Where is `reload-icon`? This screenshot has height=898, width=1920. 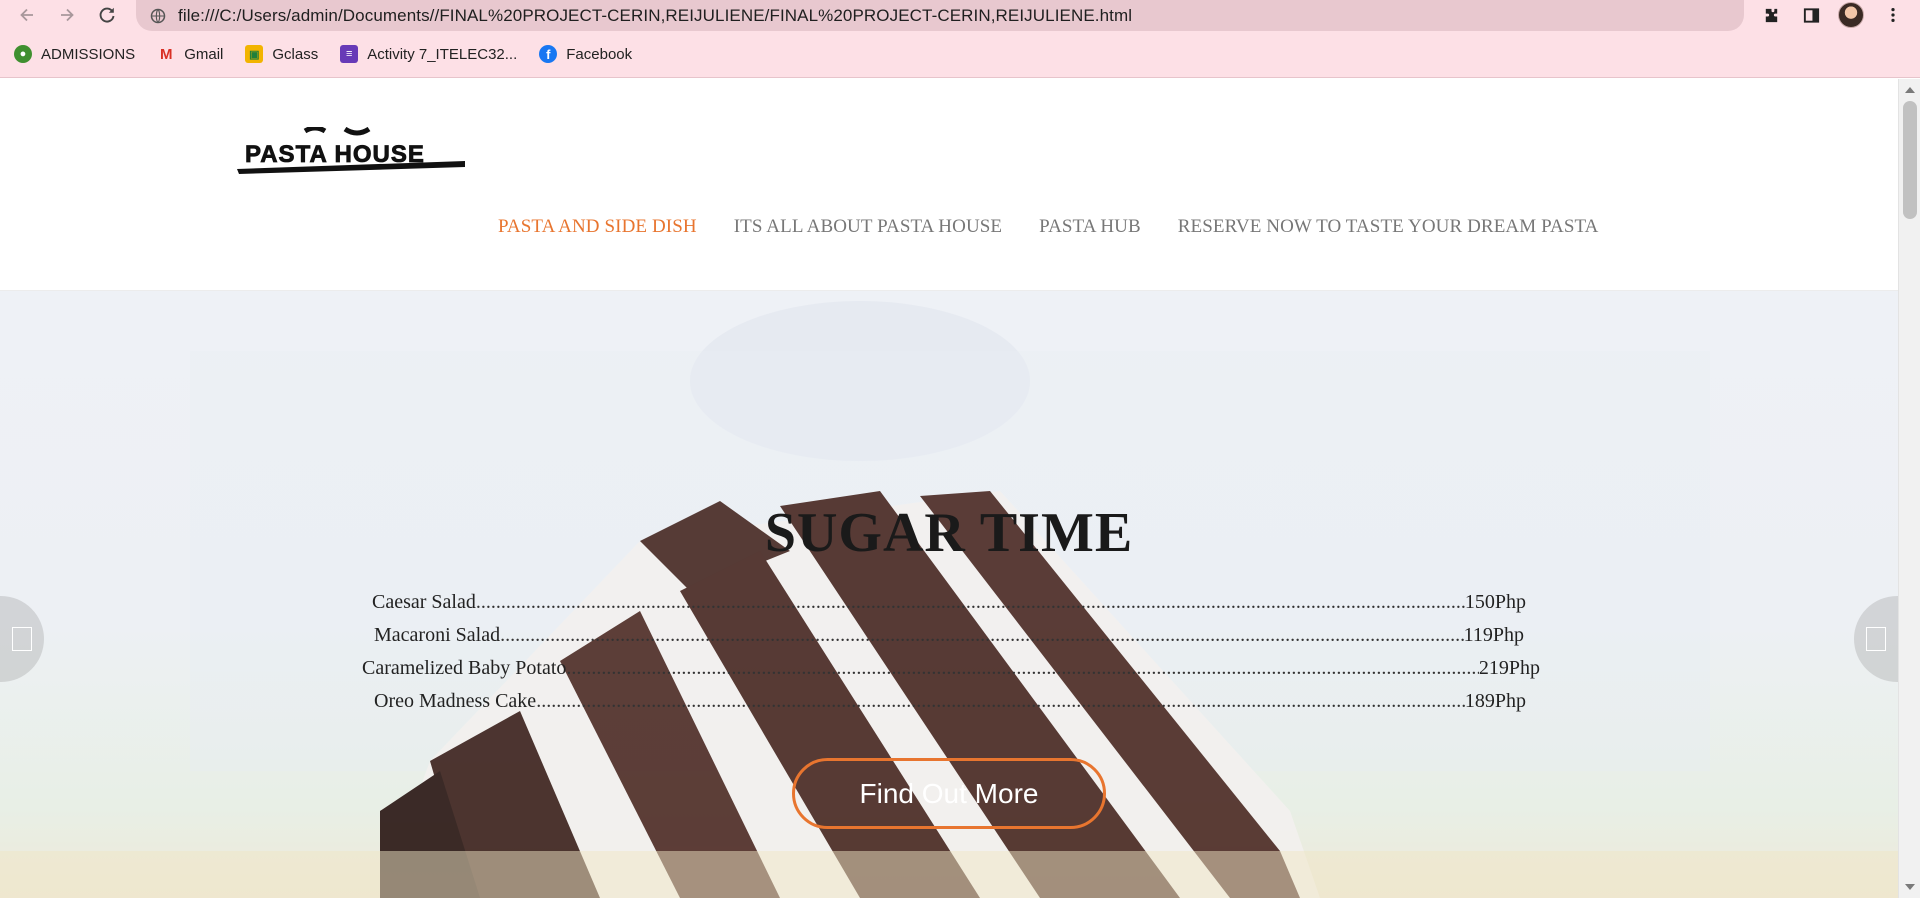 reload-icon is located at coordinates (107, 15).